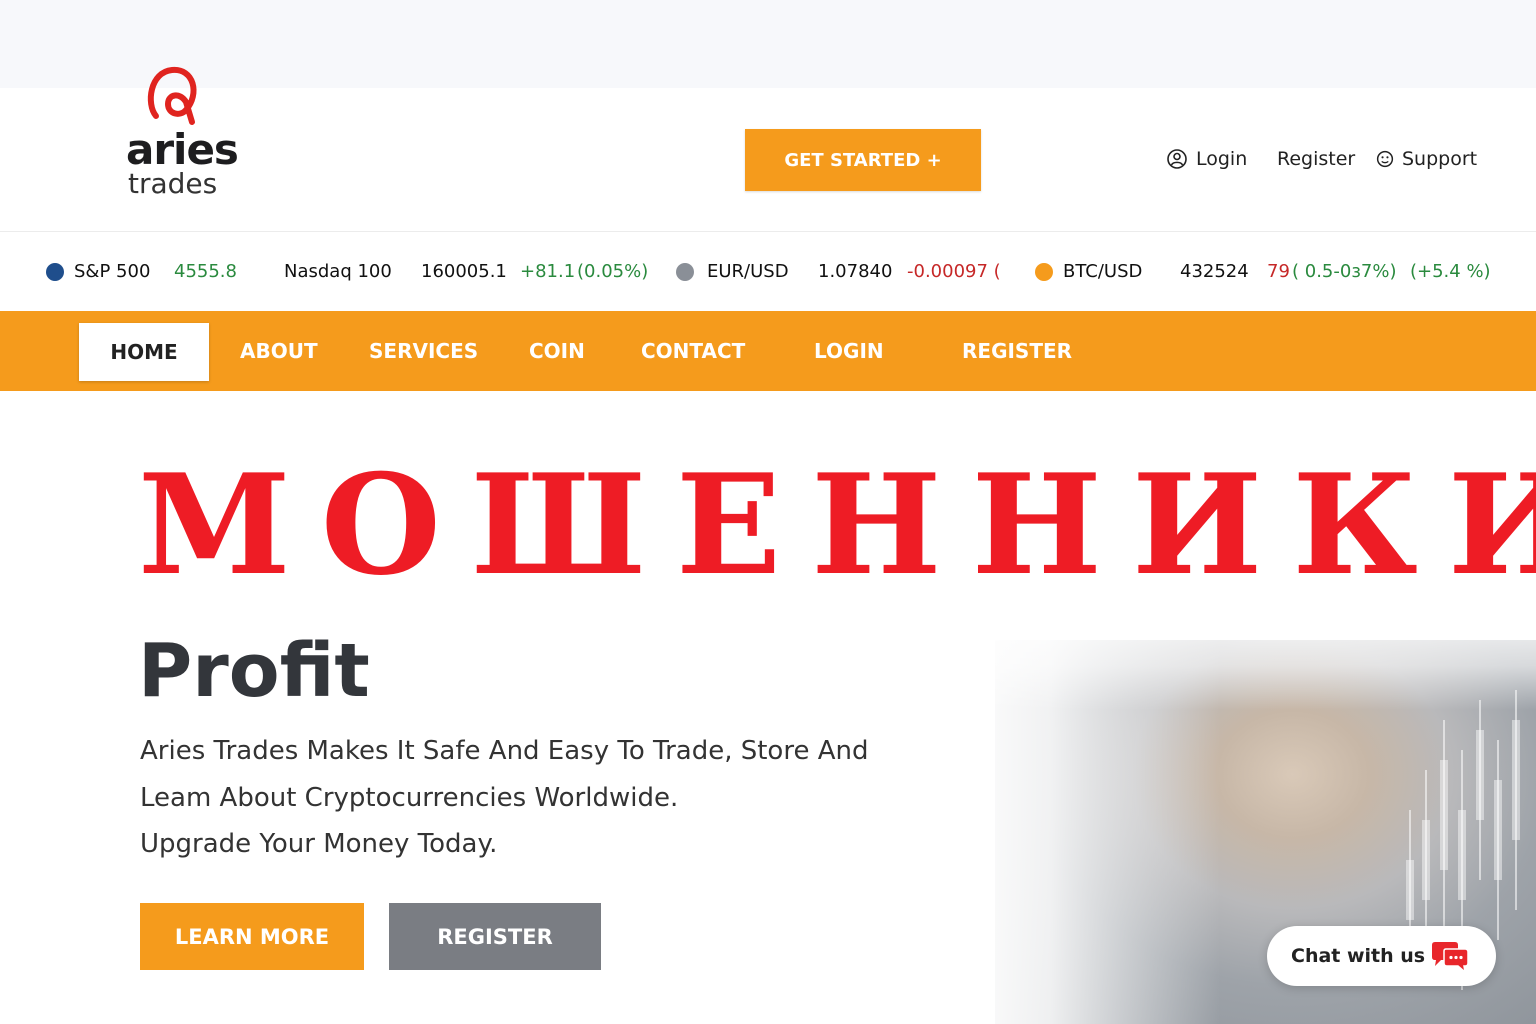  What do you see at coordinates (1044, 272) in the screenshot?
I see `btc-icon` at bounding box center [1044, 272].